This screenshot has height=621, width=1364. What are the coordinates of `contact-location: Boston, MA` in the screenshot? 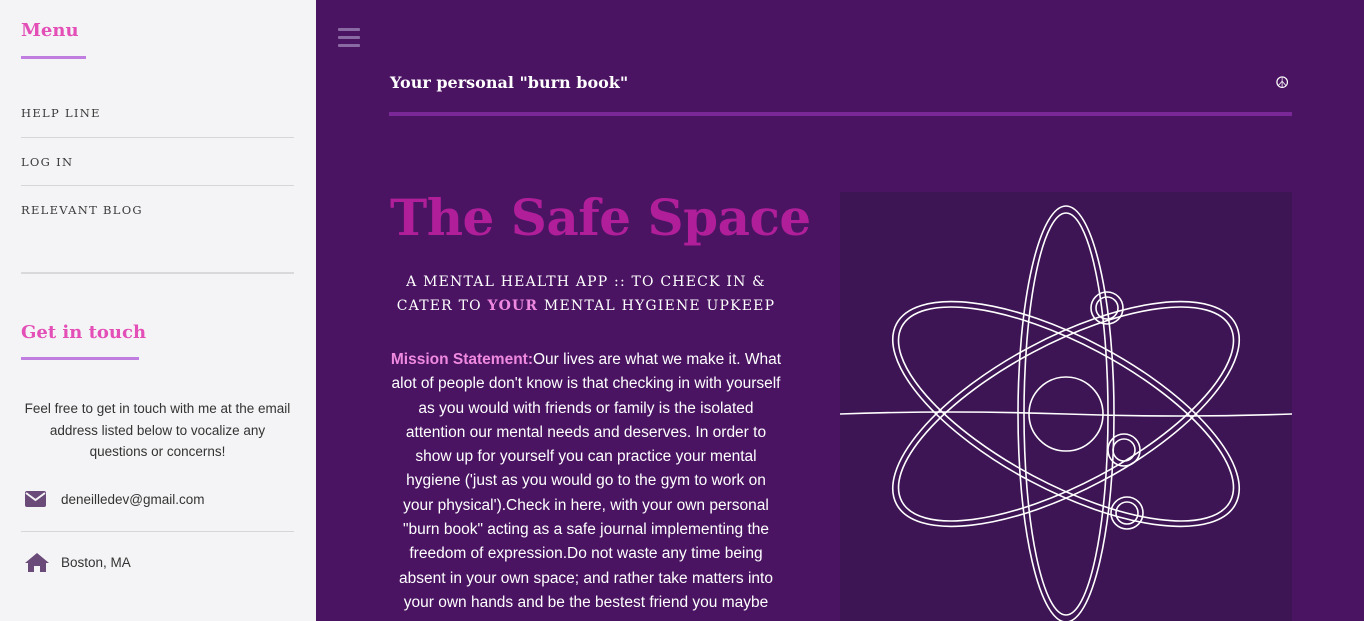 It's located at (96, 562).